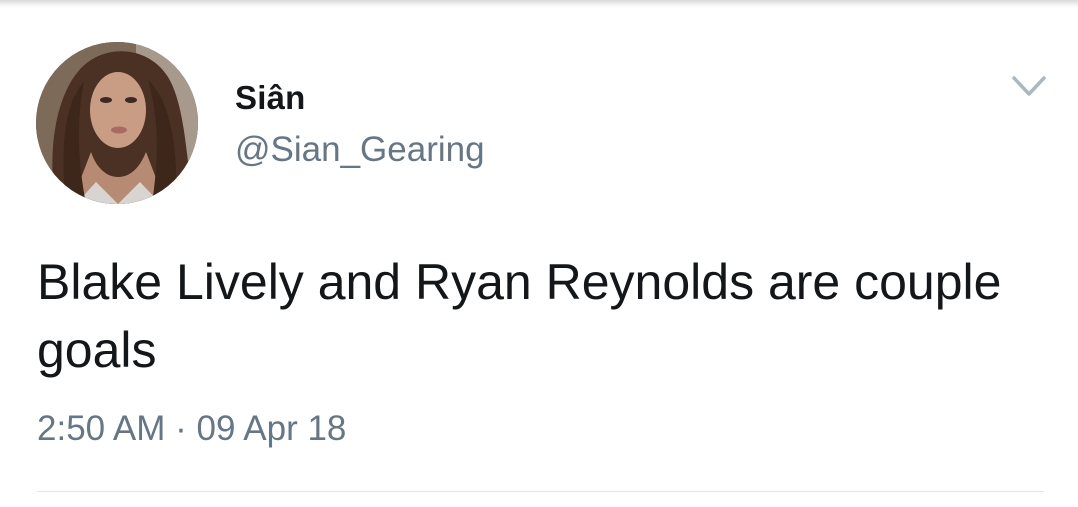  Describe the element at coordinates (191, 429) in the screenshot. I see `tweet-timestamp: 2:50 AM · 09 Apr 18` at that location.